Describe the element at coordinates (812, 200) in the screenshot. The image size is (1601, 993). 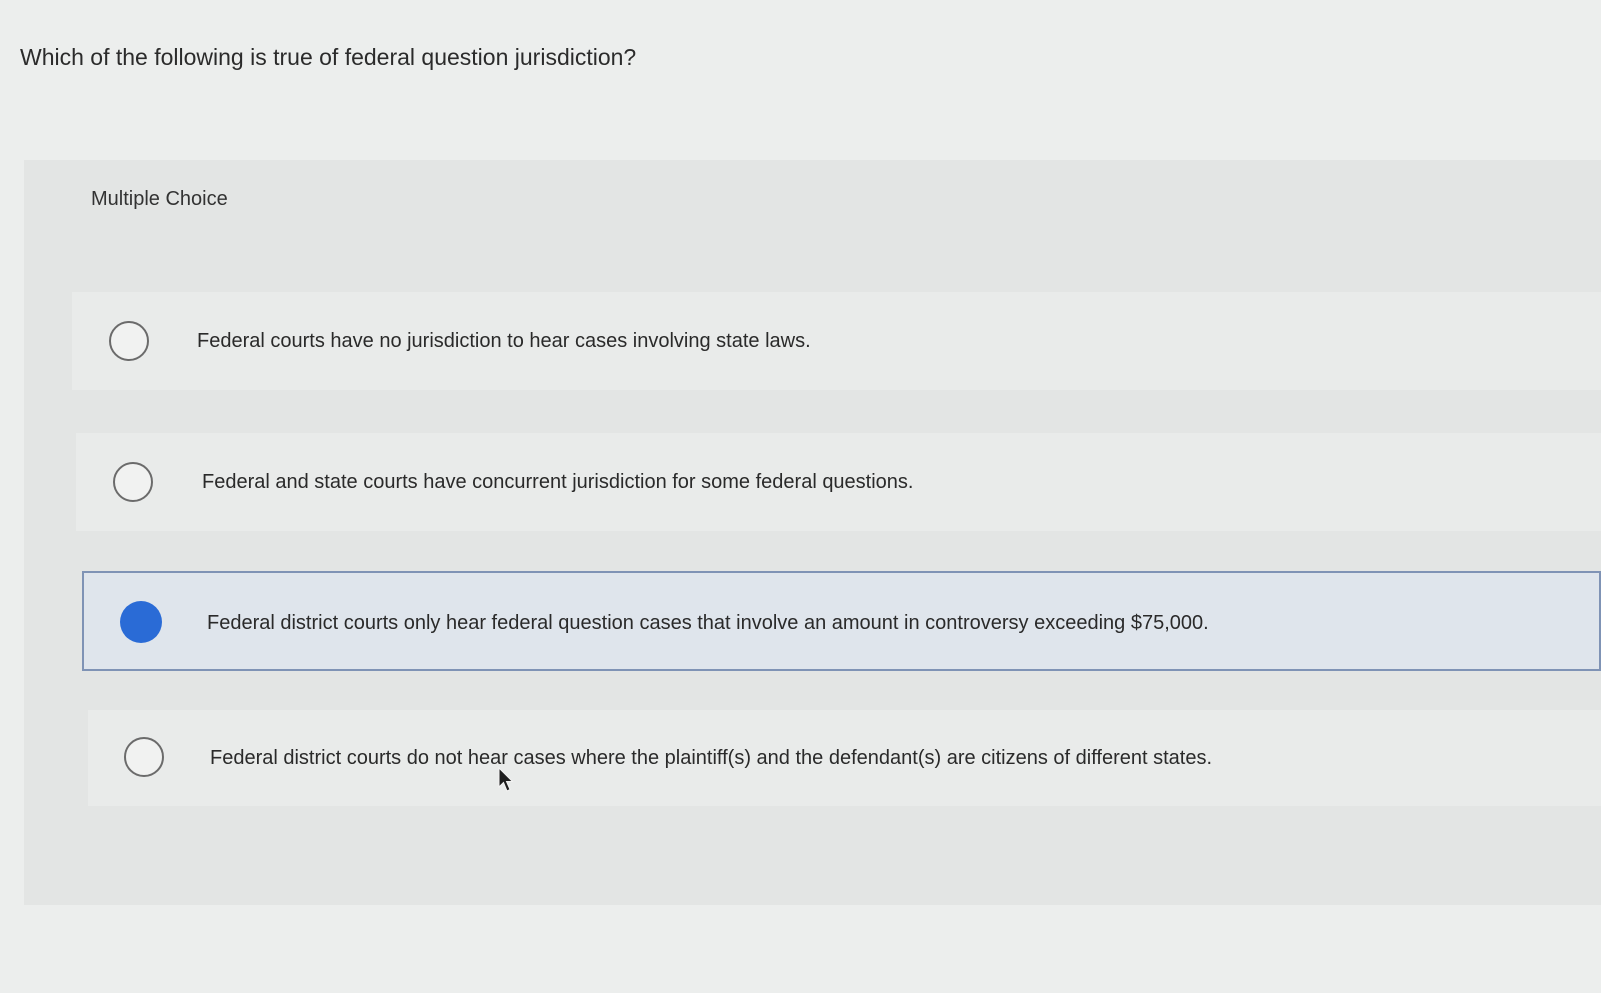
I see `panel-header: Multiple Choice` at that location.